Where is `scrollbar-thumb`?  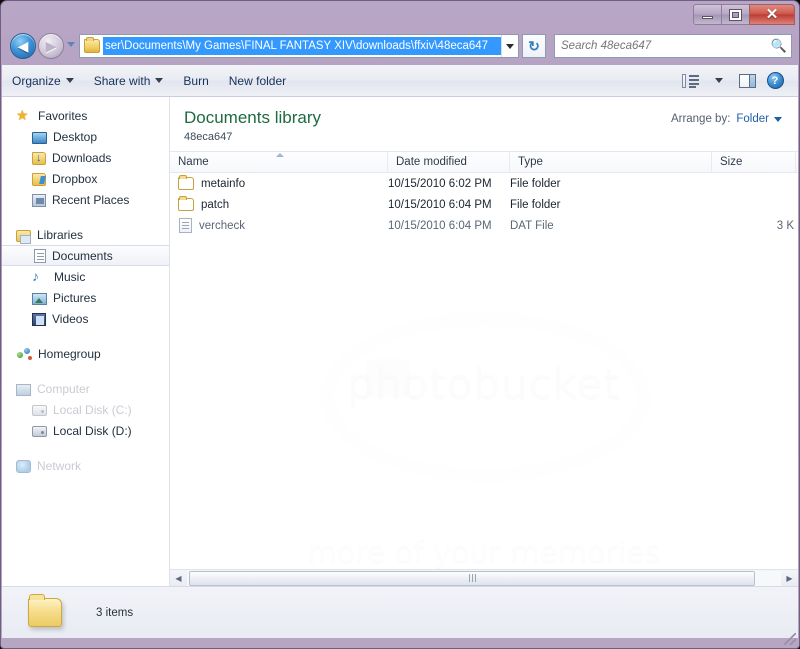
scrollbar-thumb is located at coordinates (472, 578).